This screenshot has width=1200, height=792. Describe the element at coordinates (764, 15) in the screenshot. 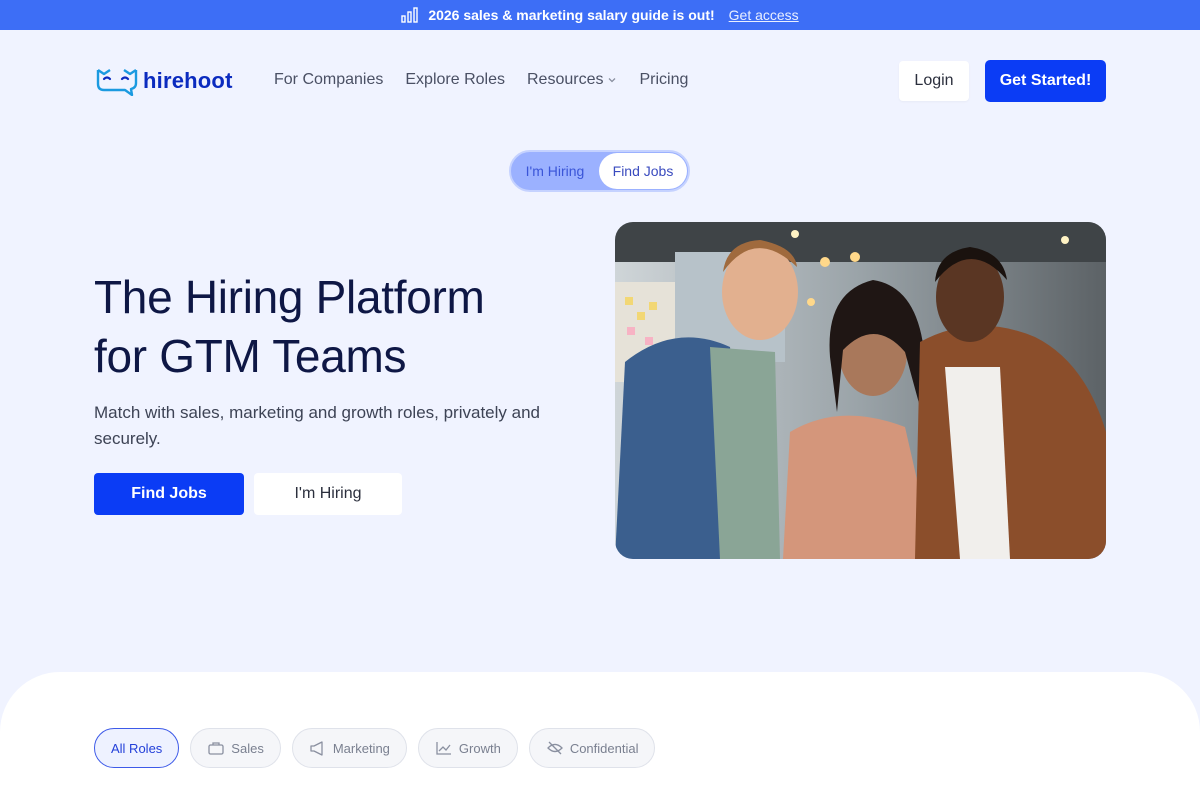

I see `get-access-link: Get access` at that location.